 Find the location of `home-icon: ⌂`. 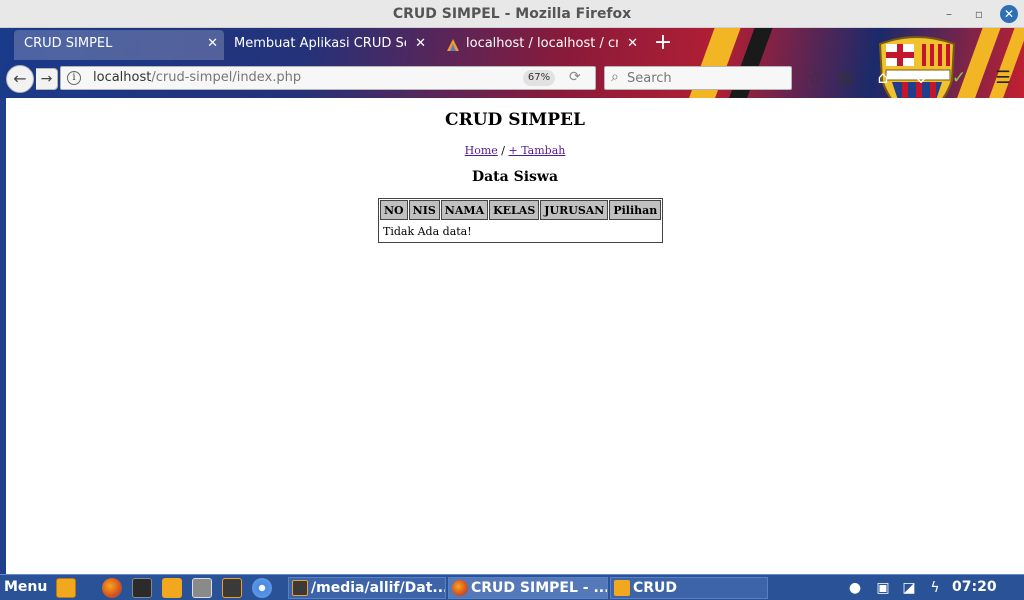

home-icon: ⌂ is located at coordinates (883, 78).